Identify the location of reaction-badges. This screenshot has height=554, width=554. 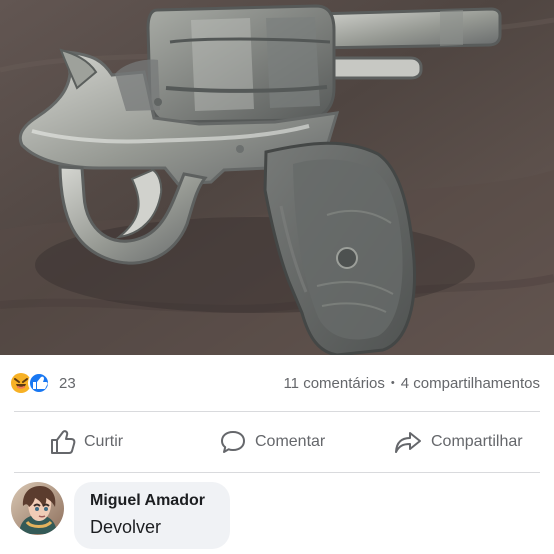
(30, 383).